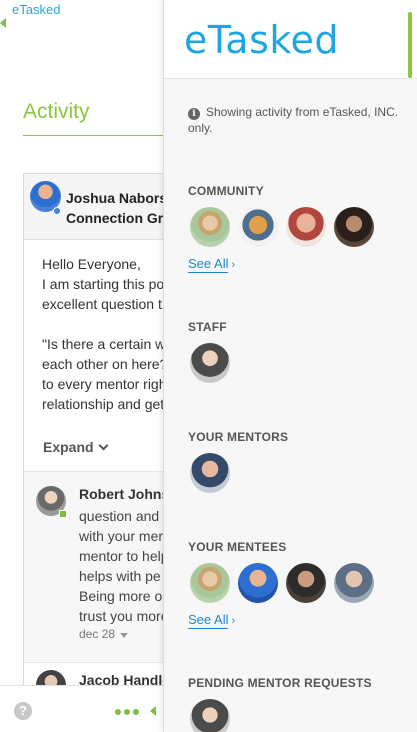 Image resolution: width=417 pixels, height=732 pixels. What do you see at coordinates (103, 284) in the screenshot?
I see `post-line: I am starting this po` at bounding box center [103, 284].